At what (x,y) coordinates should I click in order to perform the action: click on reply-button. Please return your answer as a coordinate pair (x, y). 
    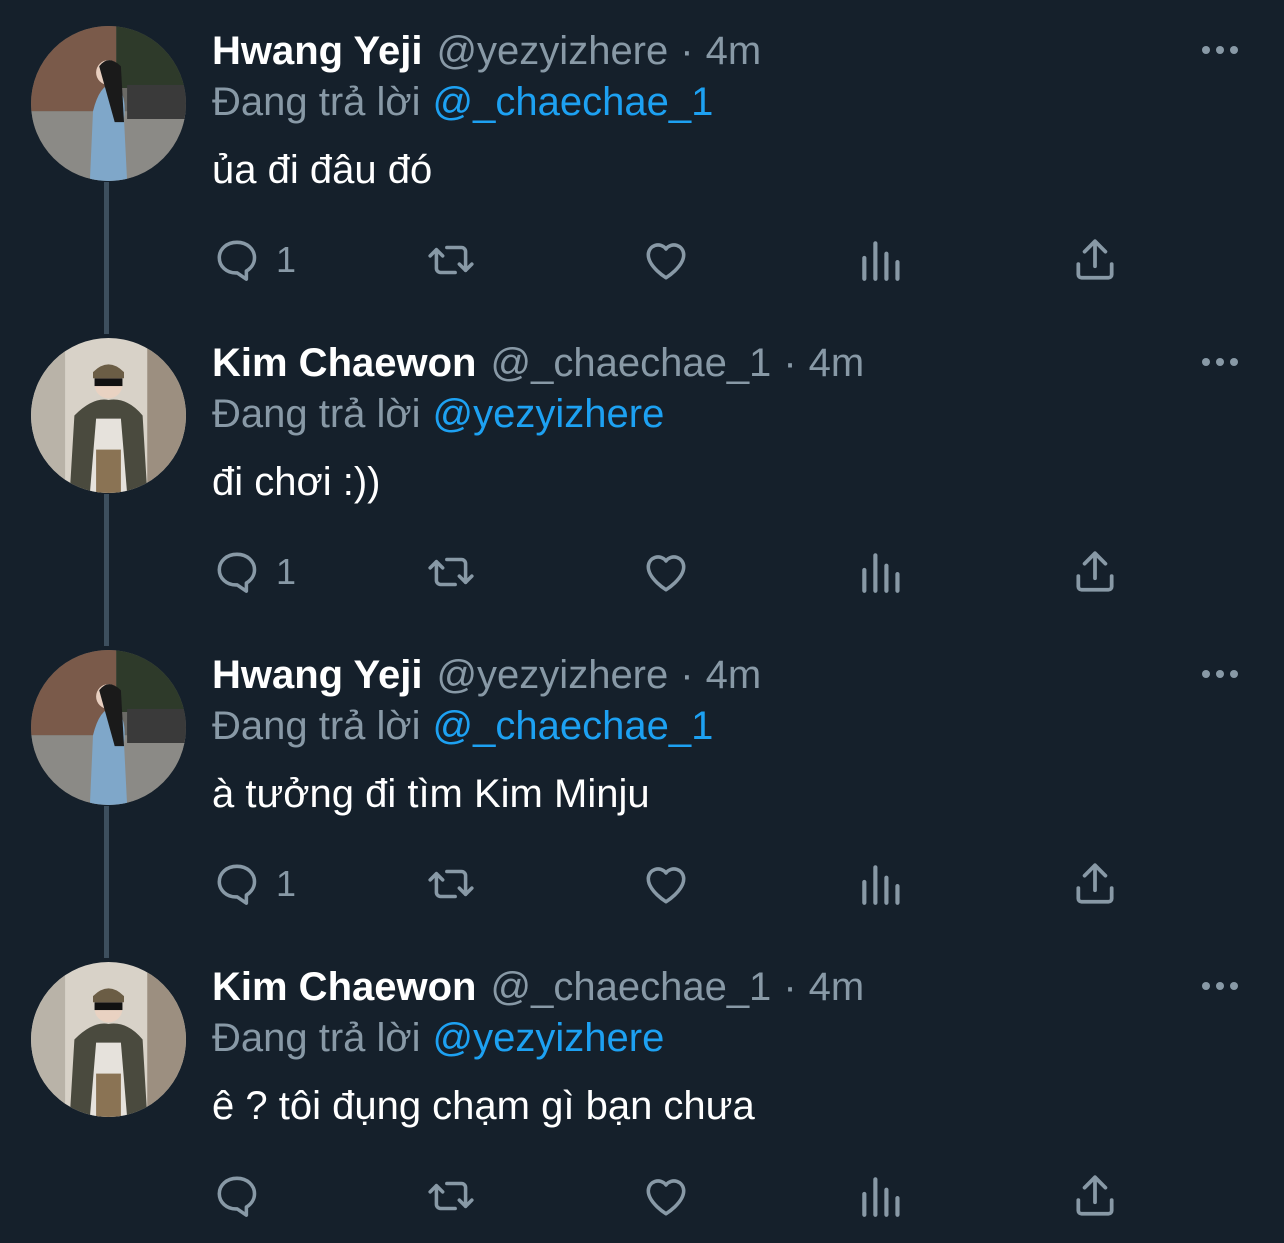
    Looking at the image, I should click on (244, 1196).